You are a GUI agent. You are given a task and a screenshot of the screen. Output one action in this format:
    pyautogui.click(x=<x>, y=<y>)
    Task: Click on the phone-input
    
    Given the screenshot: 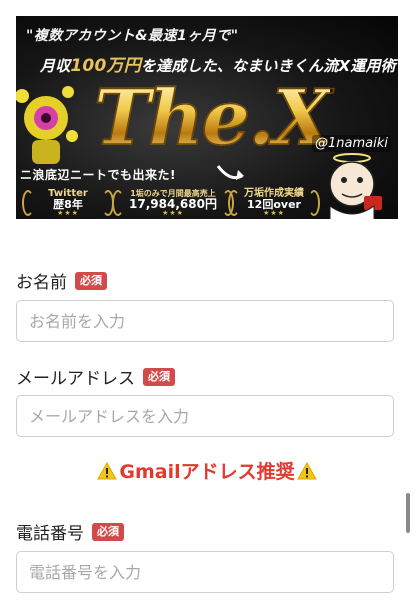 What is the action you would take?
    pyautogui.click(x=205, y=572)
    